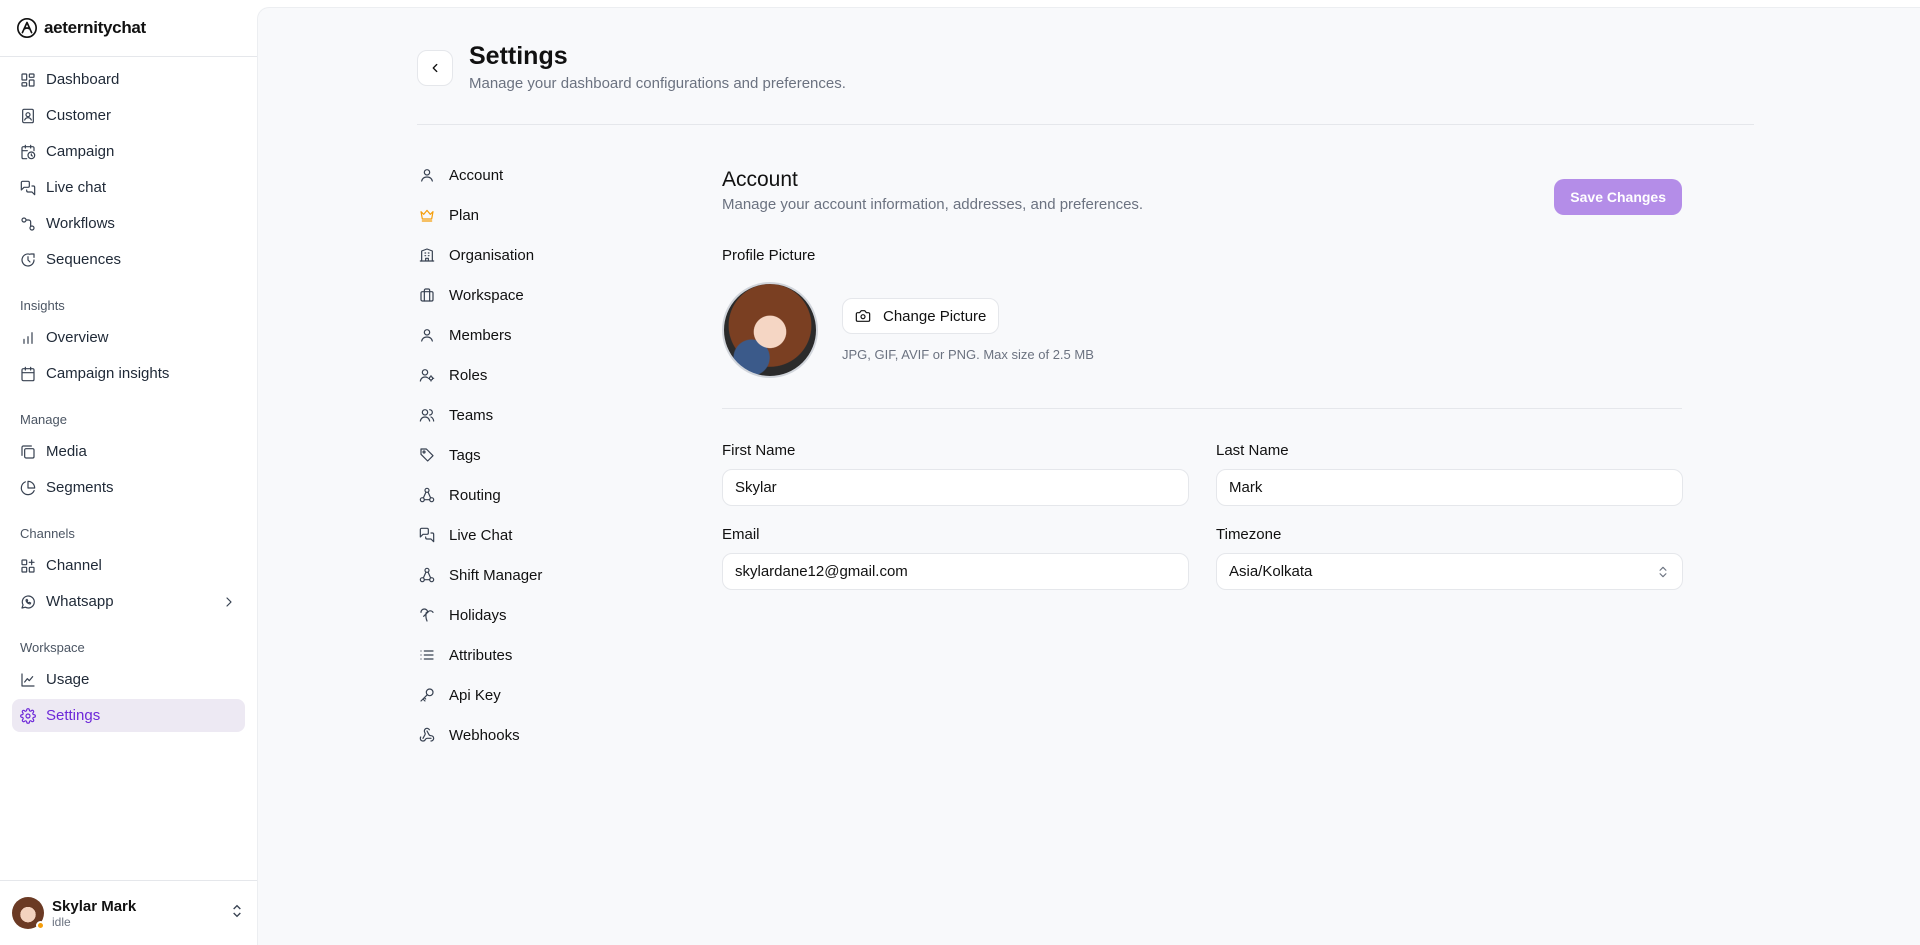 The image size is (1920, 945). I want to click on settings-nav-attributes: Attributes, so click(513, 655).